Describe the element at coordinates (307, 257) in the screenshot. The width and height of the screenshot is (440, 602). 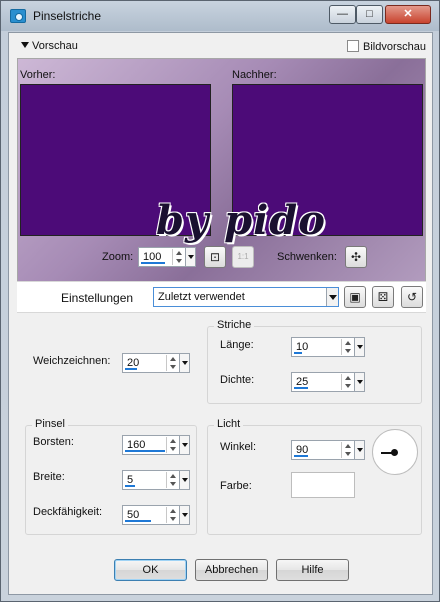
I see `pan-label: Schwenken:` at that location.